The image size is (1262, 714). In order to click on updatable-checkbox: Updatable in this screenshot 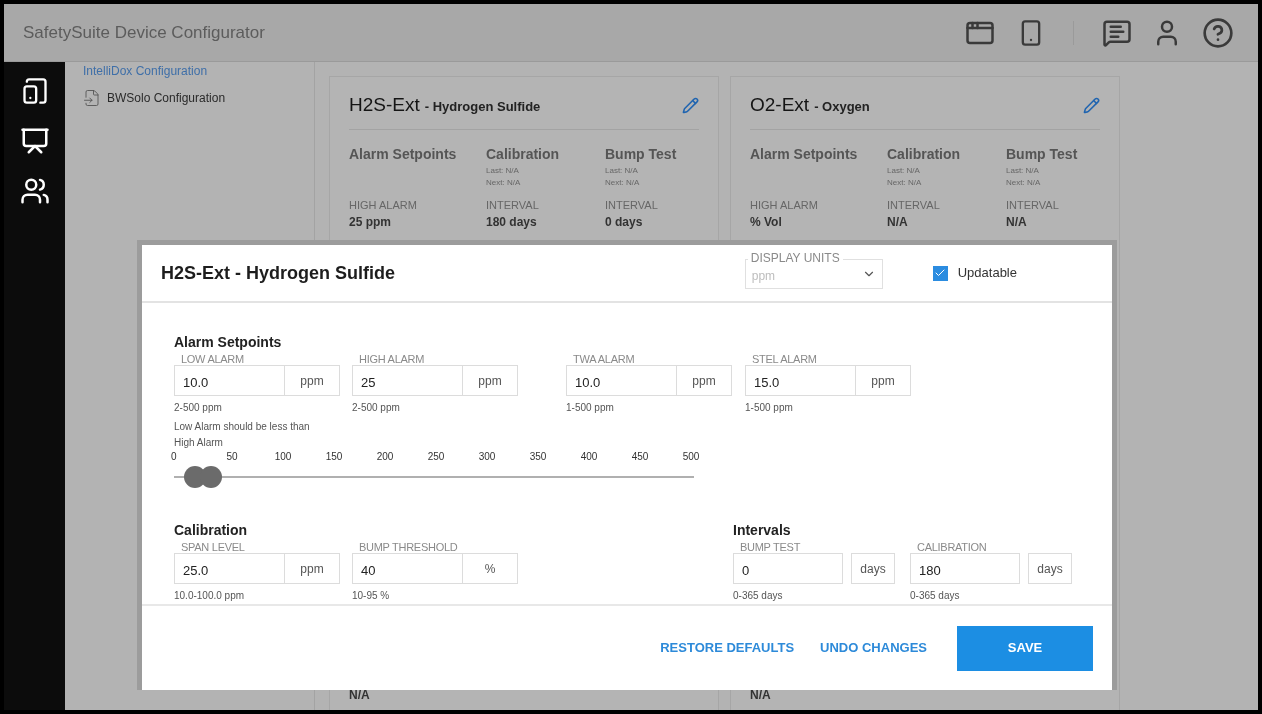, I will do `click(974, 273)`.